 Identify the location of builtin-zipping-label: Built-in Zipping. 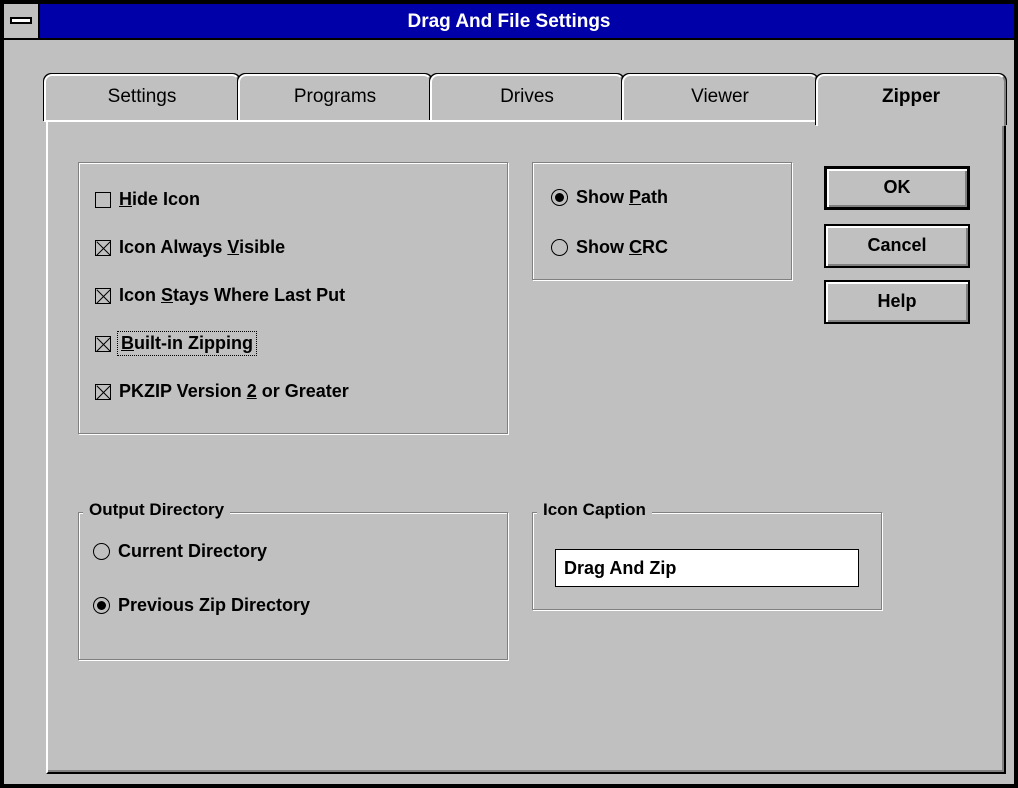
(187, 343).